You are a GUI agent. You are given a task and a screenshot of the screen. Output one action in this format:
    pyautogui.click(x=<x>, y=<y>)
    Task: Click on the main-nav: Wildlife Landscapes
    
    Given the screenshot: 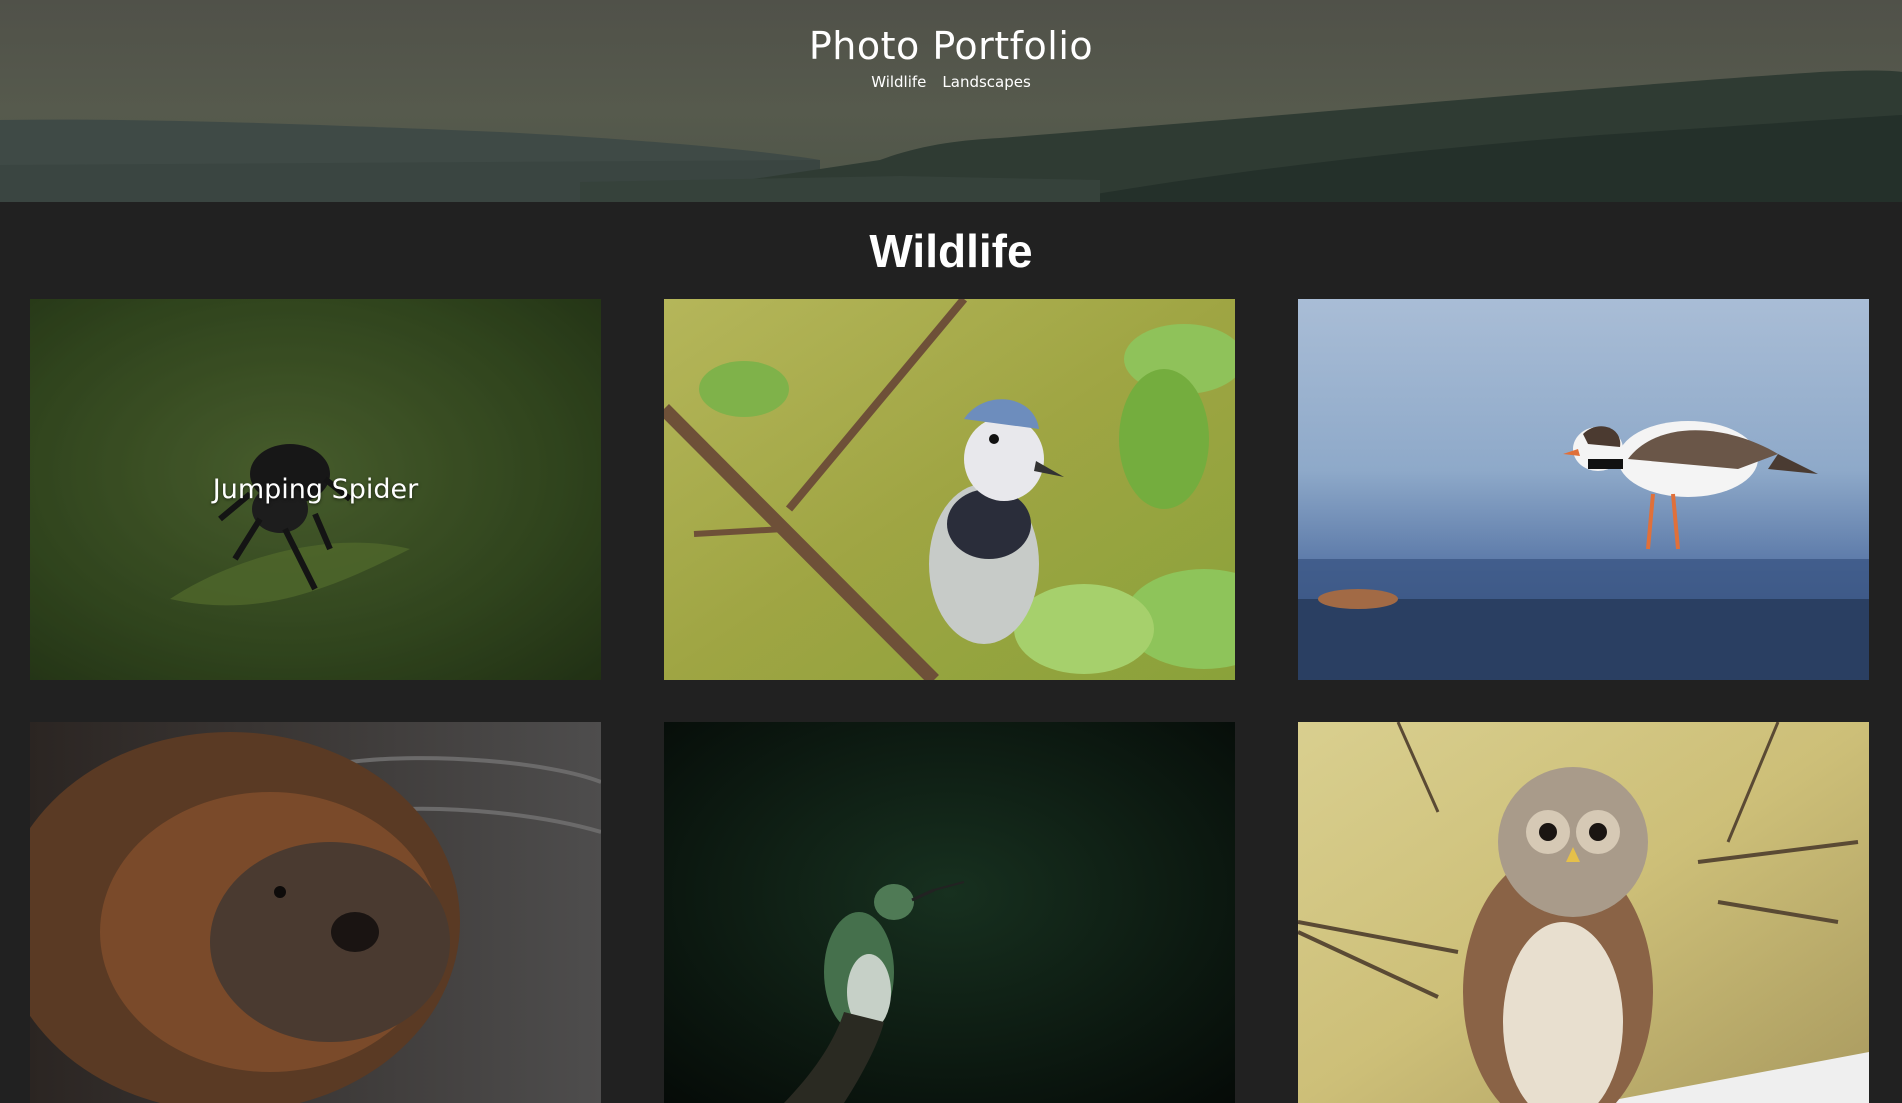 What is the action you would take?
    pyautogui.click(x=951, y=82)
    